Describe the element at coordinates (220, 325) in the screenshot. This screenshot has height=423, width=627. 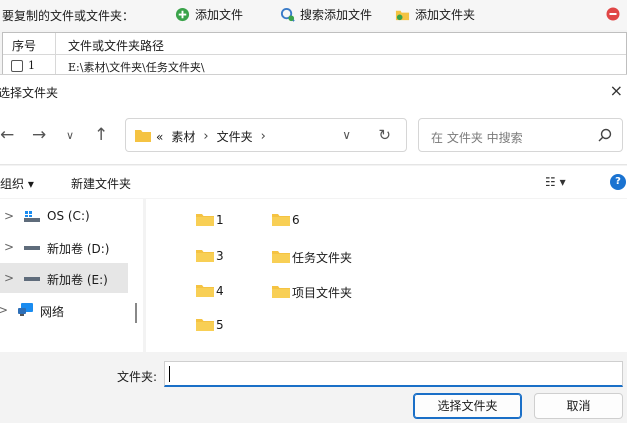
I see `folder-name: 5` at that location.